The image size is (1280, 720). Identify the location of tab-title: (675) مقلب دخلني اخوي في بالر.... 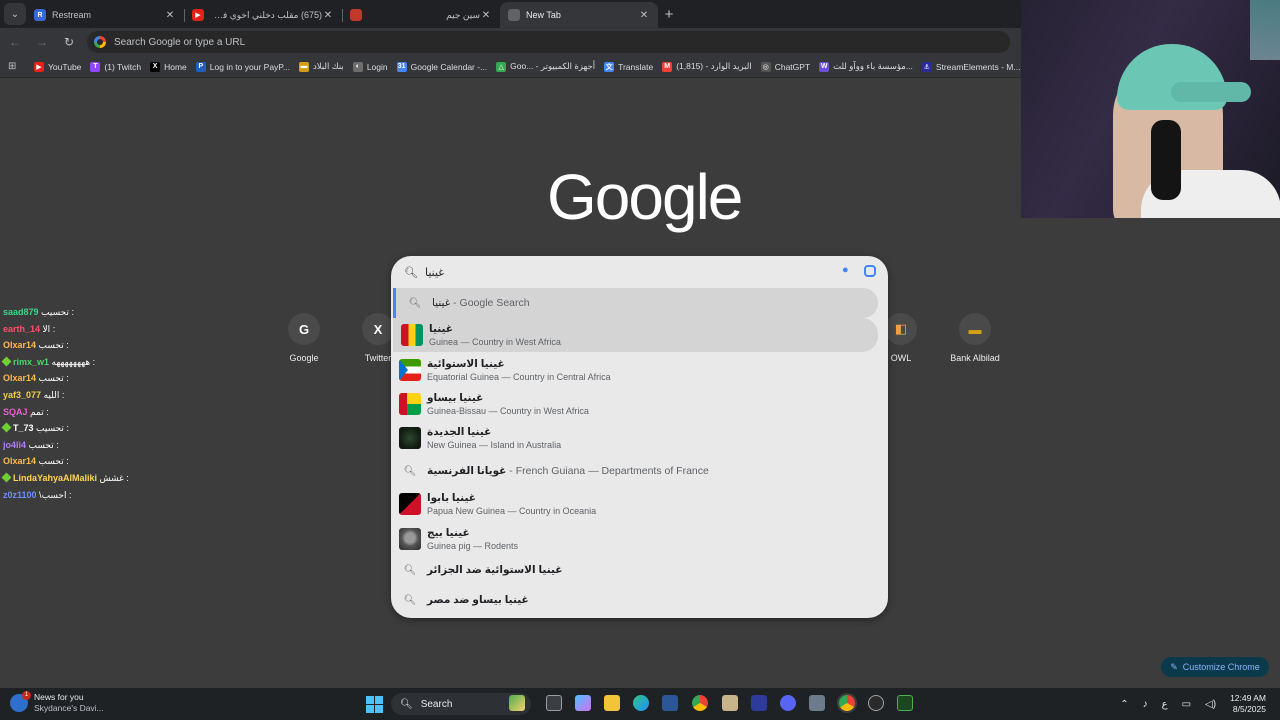
(266, 14).